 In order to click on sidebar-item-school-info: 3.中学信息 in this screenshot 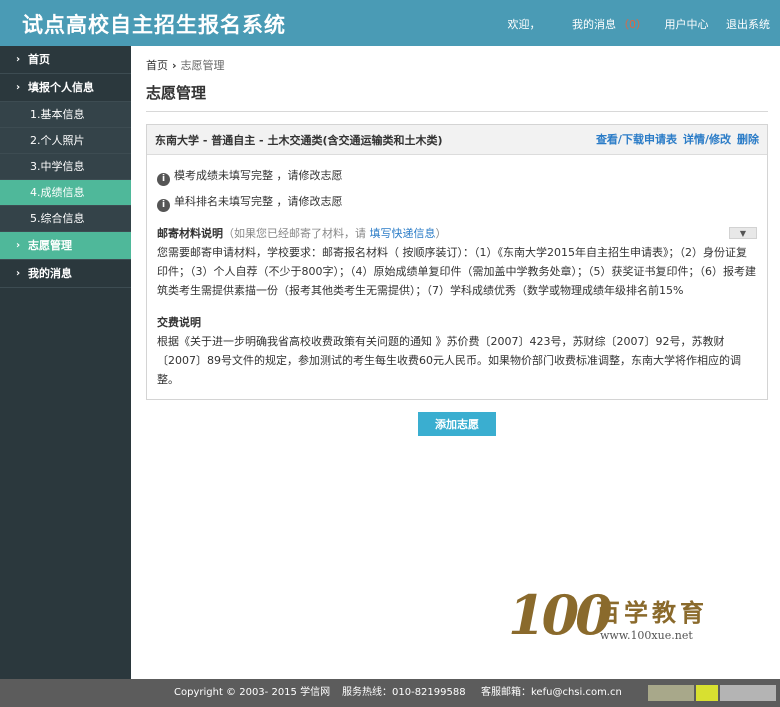, I will do `click(65, 167)`.